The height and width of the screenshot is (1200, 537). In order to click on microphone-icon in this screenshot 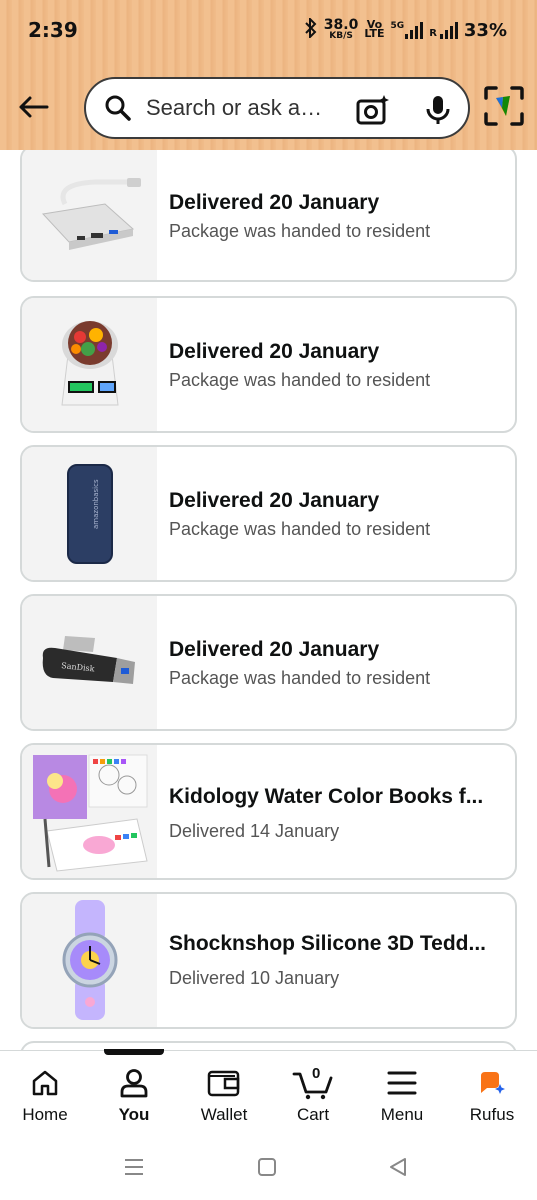, I will do `click(438, 110)`.